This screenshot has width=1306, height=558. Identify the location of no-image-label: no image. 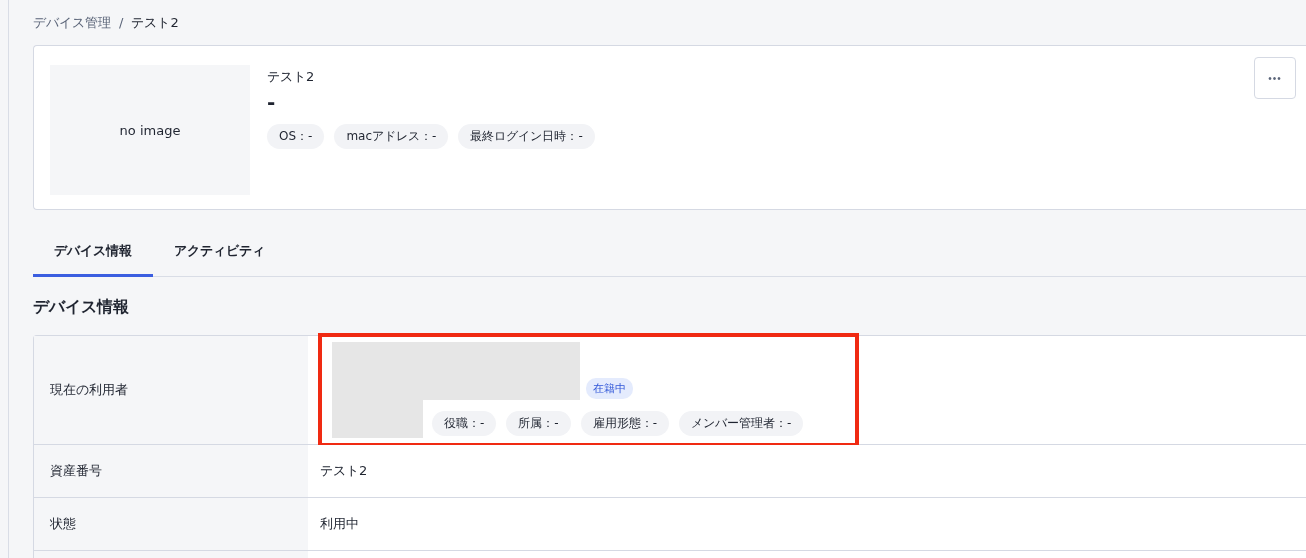
(150, 130).